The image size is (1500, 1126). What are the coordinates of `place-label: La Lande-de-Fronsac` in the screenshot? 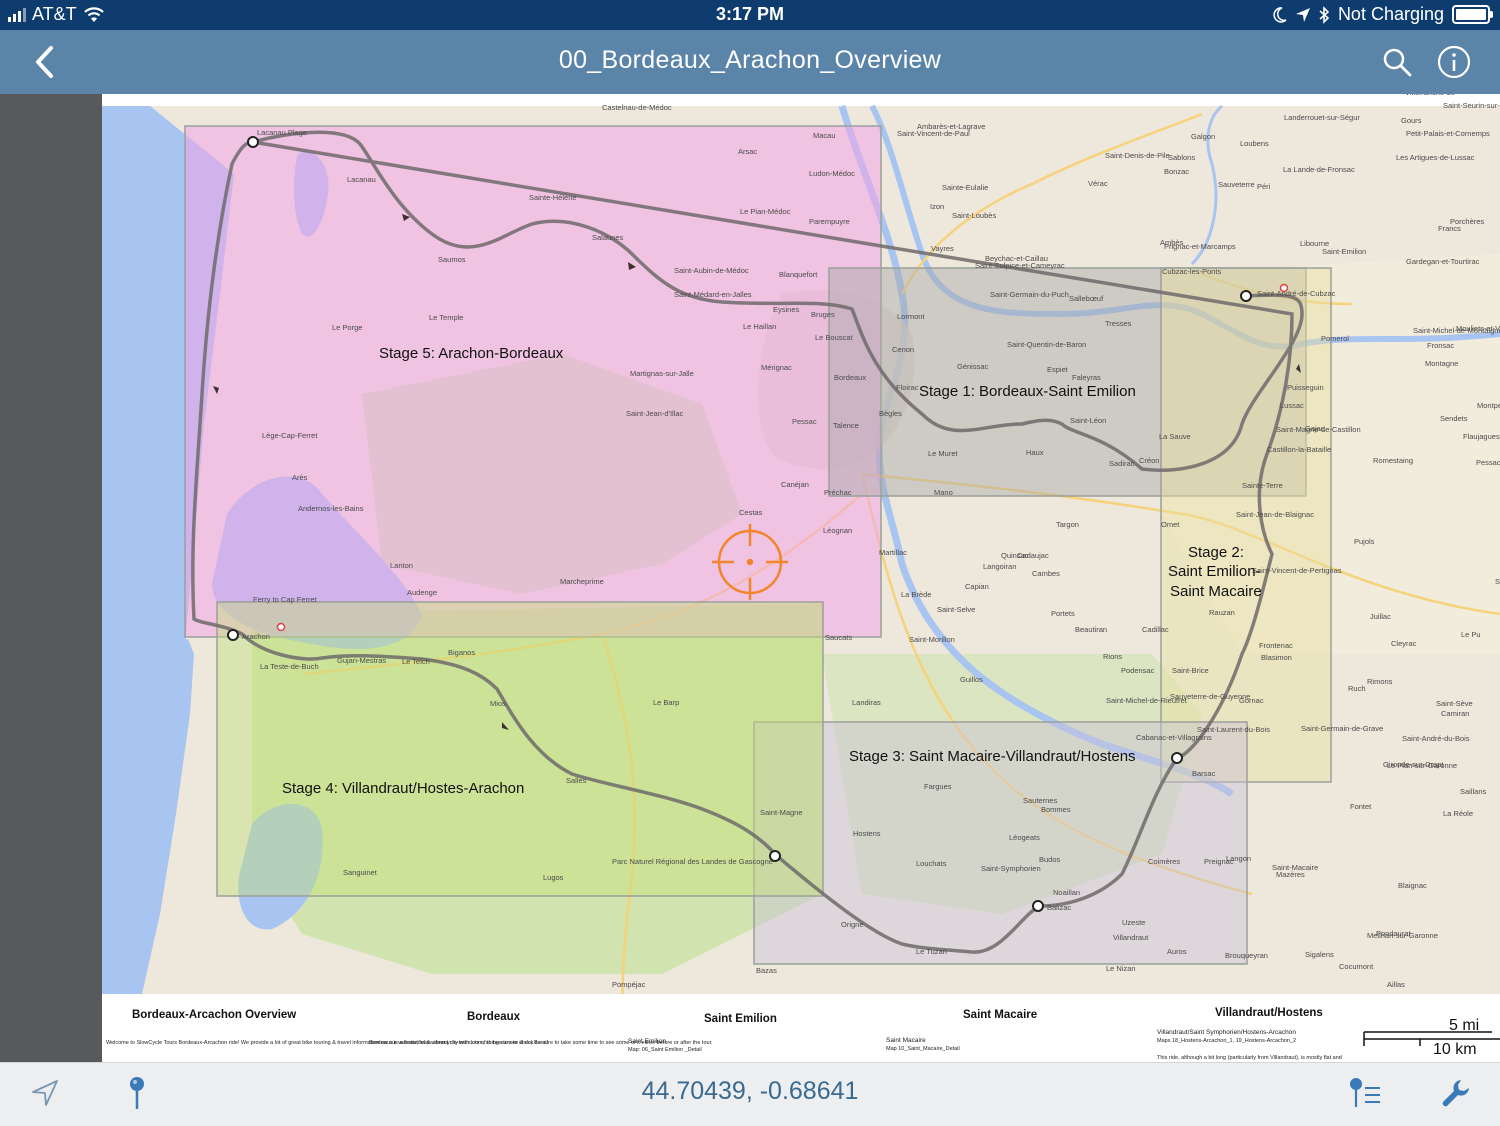 It's located at (1319, 169).